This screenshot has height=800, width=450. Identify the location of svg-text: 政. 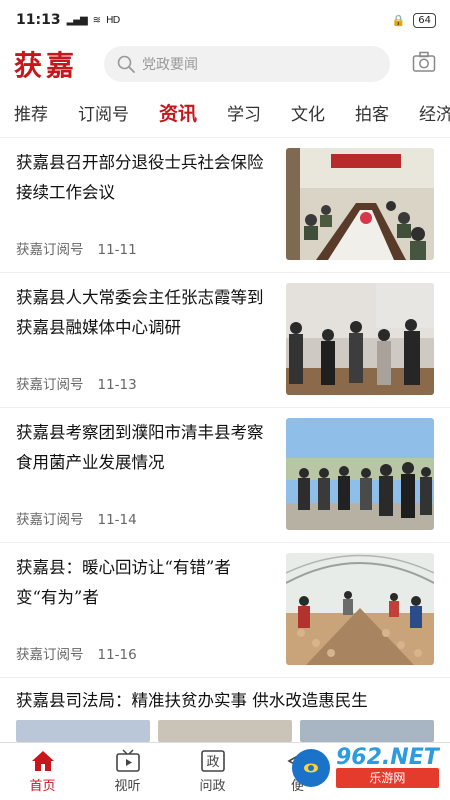
(212, 762).